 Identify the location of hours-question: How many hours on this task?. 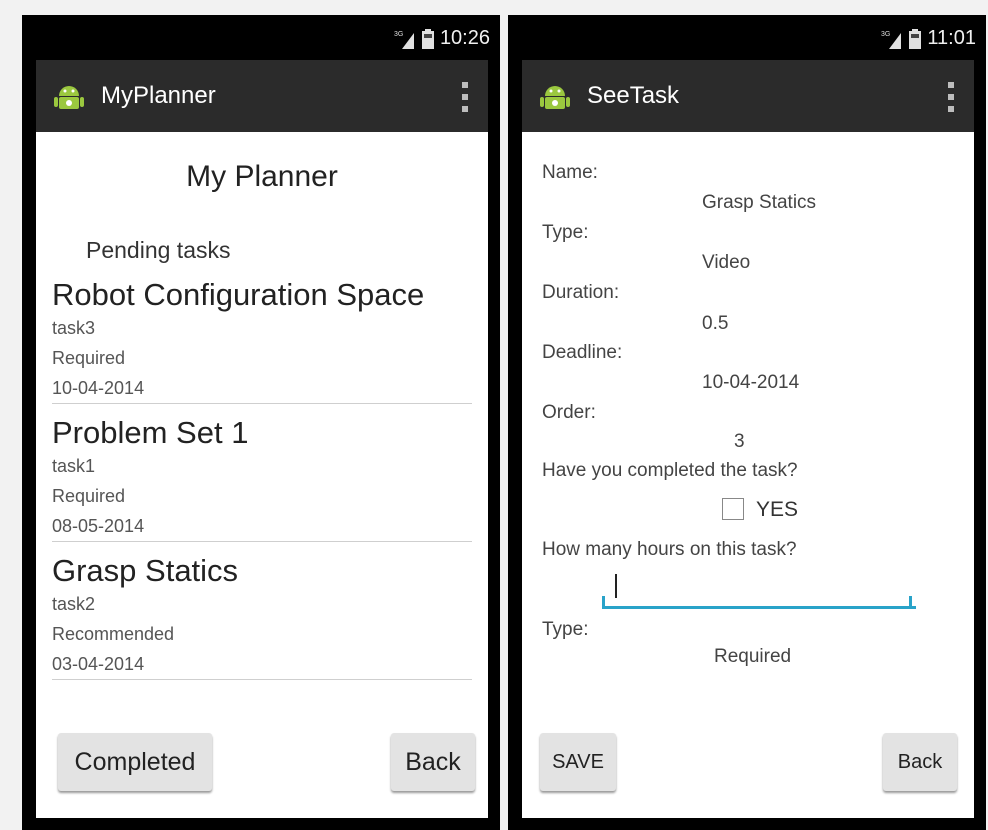
(669, 549).